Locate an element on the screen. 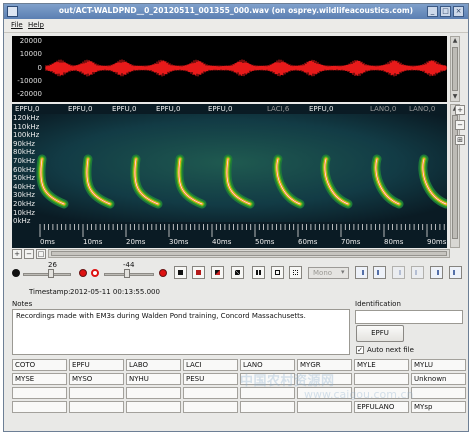 This screenshot has width=472, height=435. frequency-tick-label: 50kHz is located at coordinates (24, 178).